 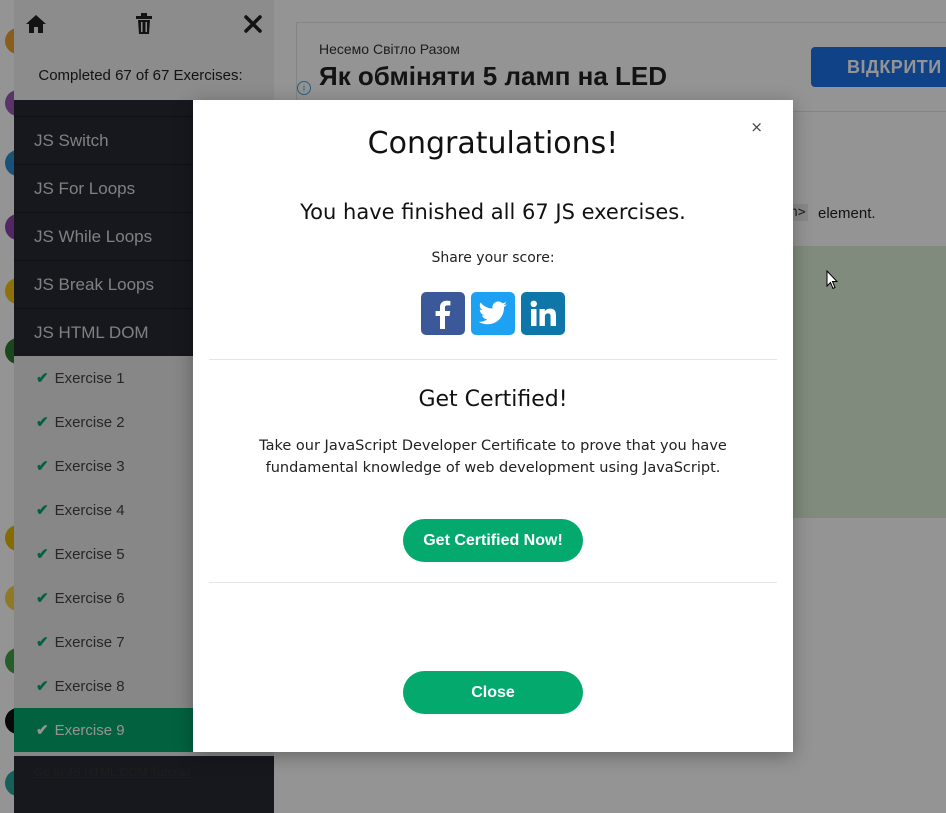 I want to click on share-label: Share your score:, so click(x=493, y=258).